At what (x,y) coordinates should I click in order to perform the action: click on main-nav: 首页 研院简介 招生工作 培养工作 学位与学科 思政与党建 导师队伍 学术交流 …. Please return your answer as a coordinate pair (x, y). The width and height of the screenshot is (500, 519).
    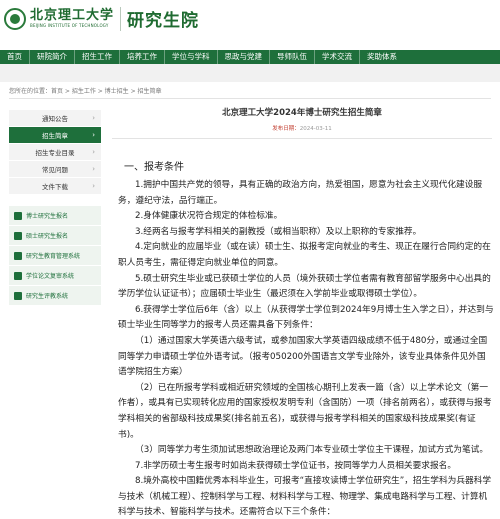
    Looking at the image, I should click on (250, 57).